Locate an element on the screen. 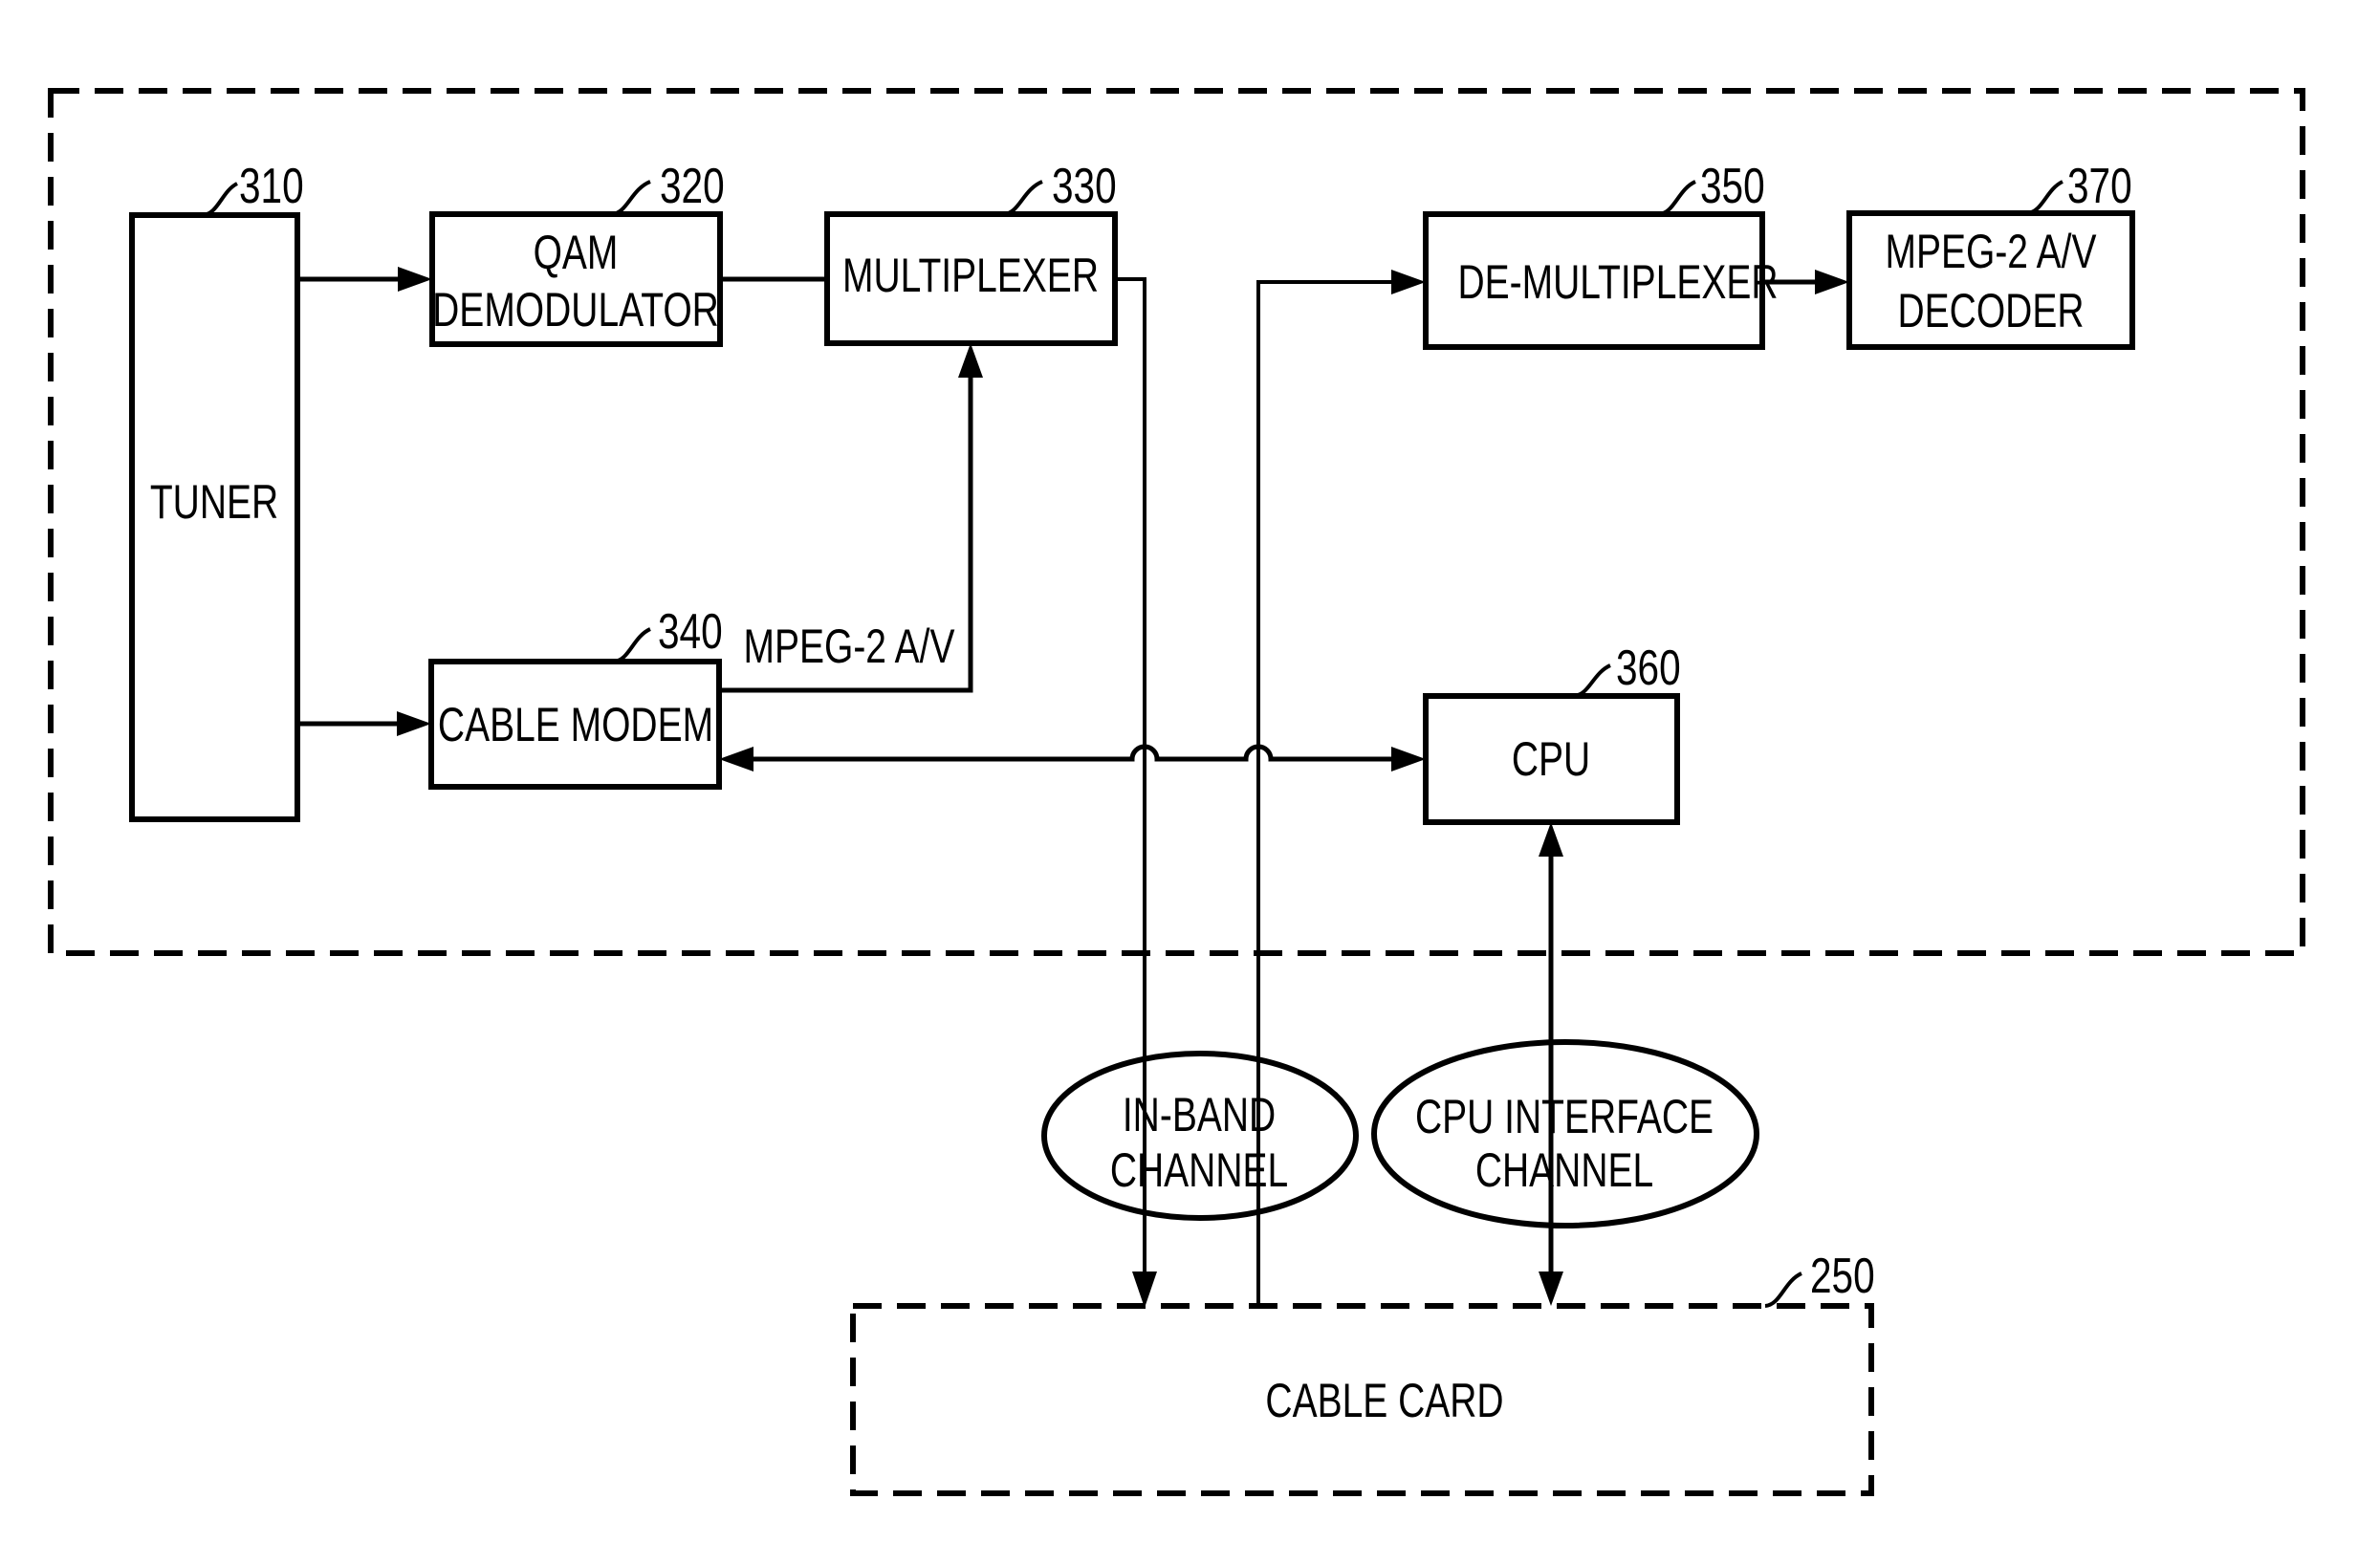 The height and width of the screenshot is (1565, 2380). inband-channel-label-line2: CHANNEL is located at coordinates (1199, 1169).